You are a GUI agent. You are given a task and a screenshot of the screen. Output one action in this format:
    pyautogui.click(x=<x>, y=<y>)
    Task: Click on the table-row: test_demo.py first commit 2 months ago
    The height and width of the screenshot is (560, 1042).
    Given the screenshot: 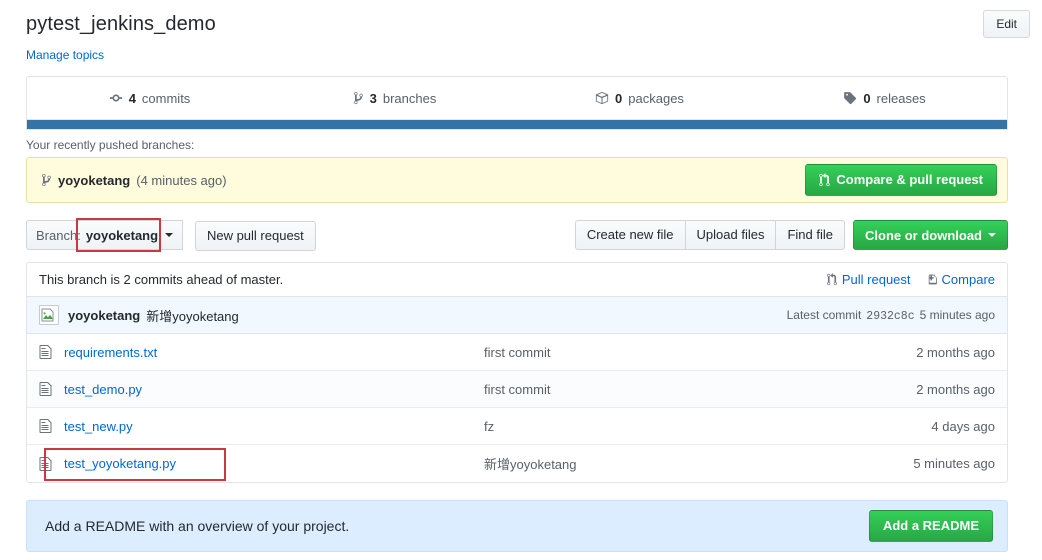 What is the action you would take?
    pyautogui.click(x=517, y=389)
    